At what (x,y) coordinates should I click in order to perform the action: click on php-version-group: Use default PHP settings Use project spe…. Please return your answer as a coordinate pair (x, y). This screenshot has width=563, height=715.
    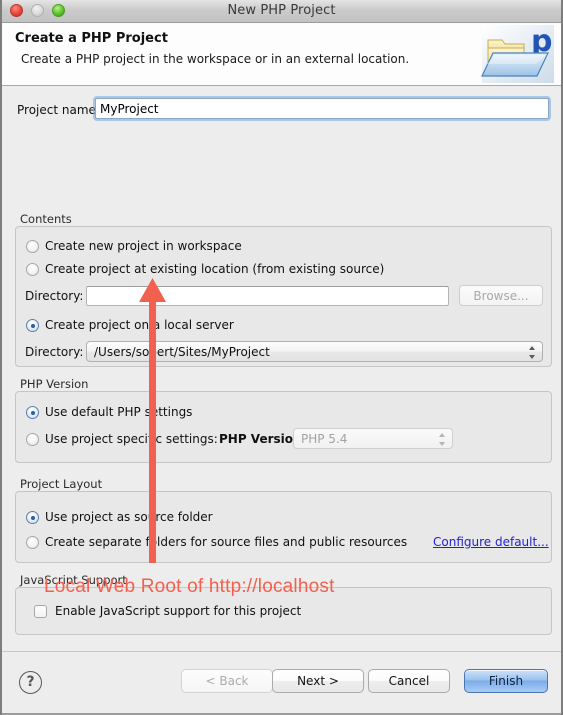
    Looking at the image, I should click on (283, 427).